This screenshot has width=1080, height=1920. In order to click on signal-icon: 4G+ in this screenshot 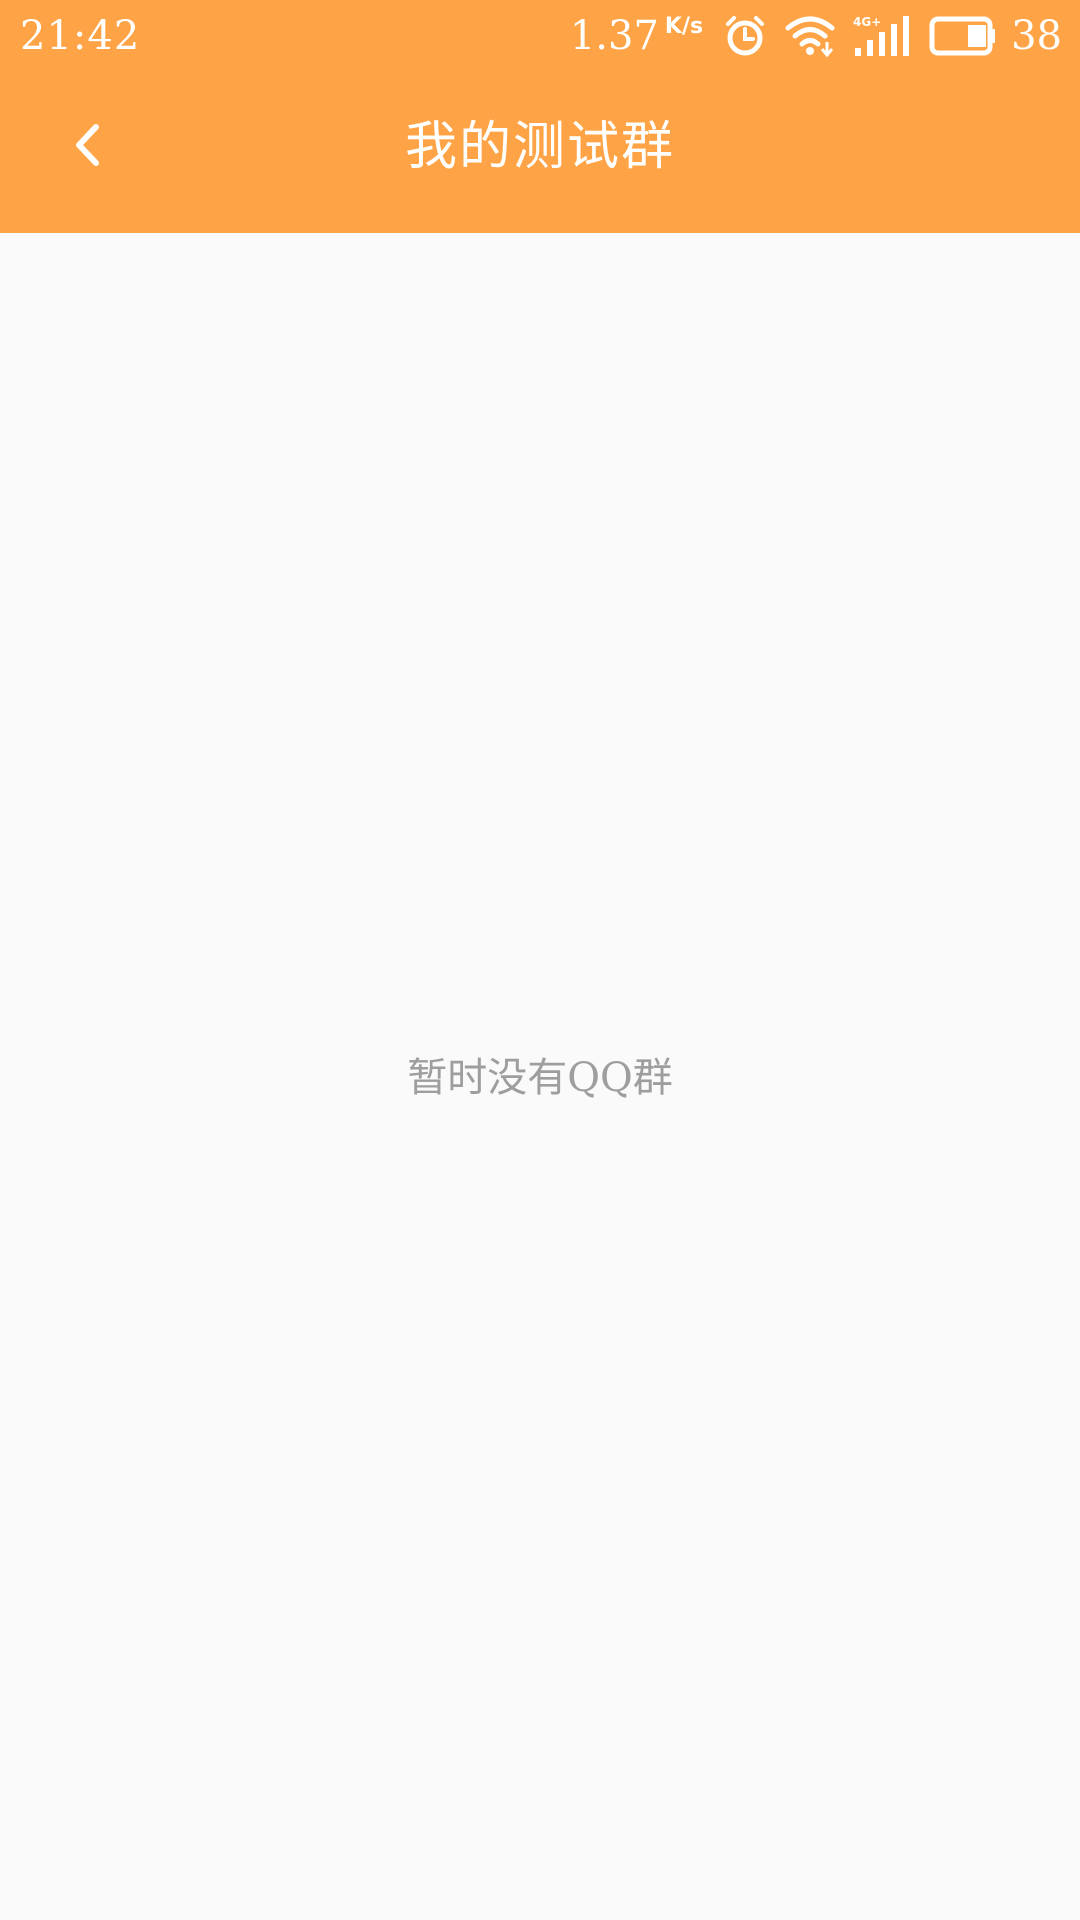, I will do `click(882, 36)`.